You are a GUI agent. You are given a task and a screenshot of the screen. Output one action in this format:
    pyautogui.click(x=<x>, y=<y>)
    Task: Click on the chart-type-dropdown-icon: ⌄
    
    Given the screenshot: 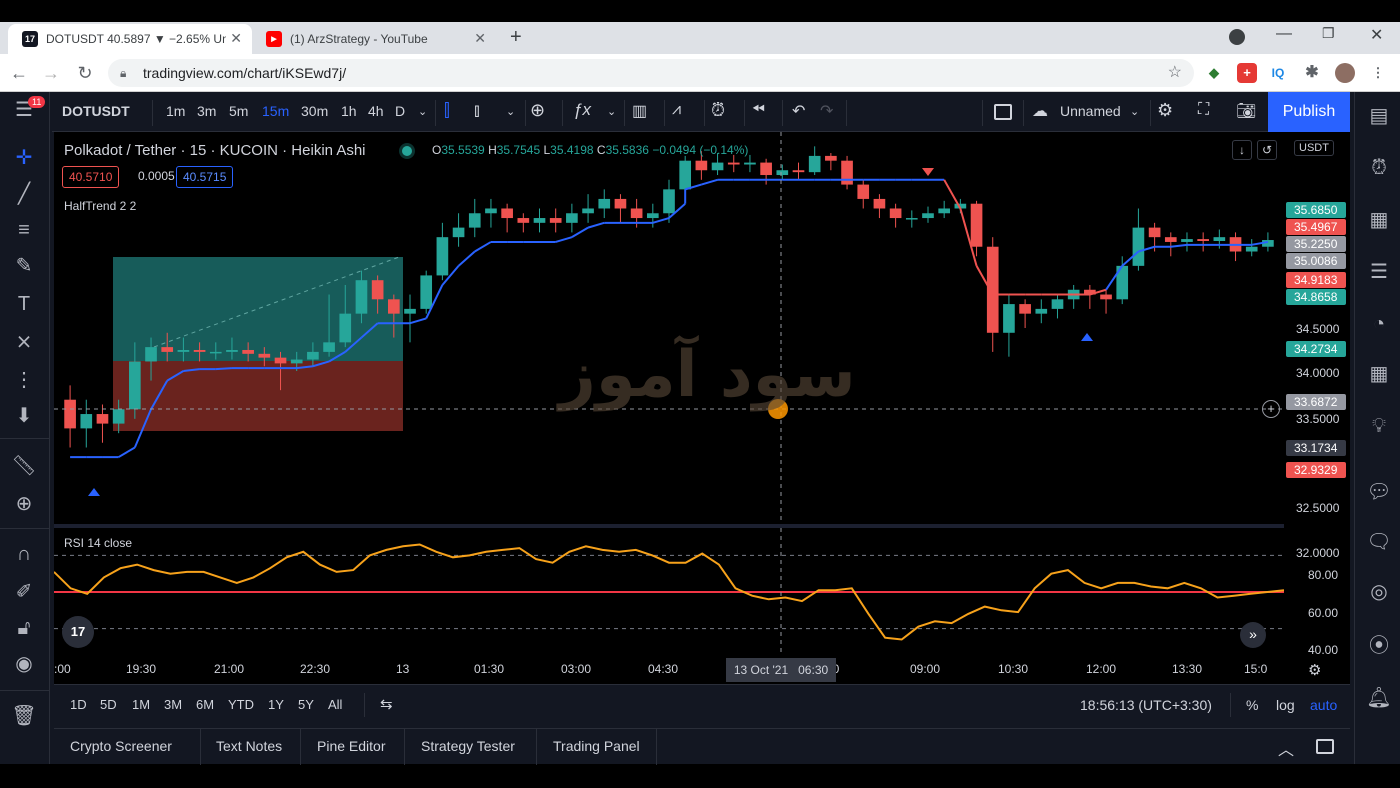 What is the action you would take?
    pyautogui.click(x=510, y=111)
    